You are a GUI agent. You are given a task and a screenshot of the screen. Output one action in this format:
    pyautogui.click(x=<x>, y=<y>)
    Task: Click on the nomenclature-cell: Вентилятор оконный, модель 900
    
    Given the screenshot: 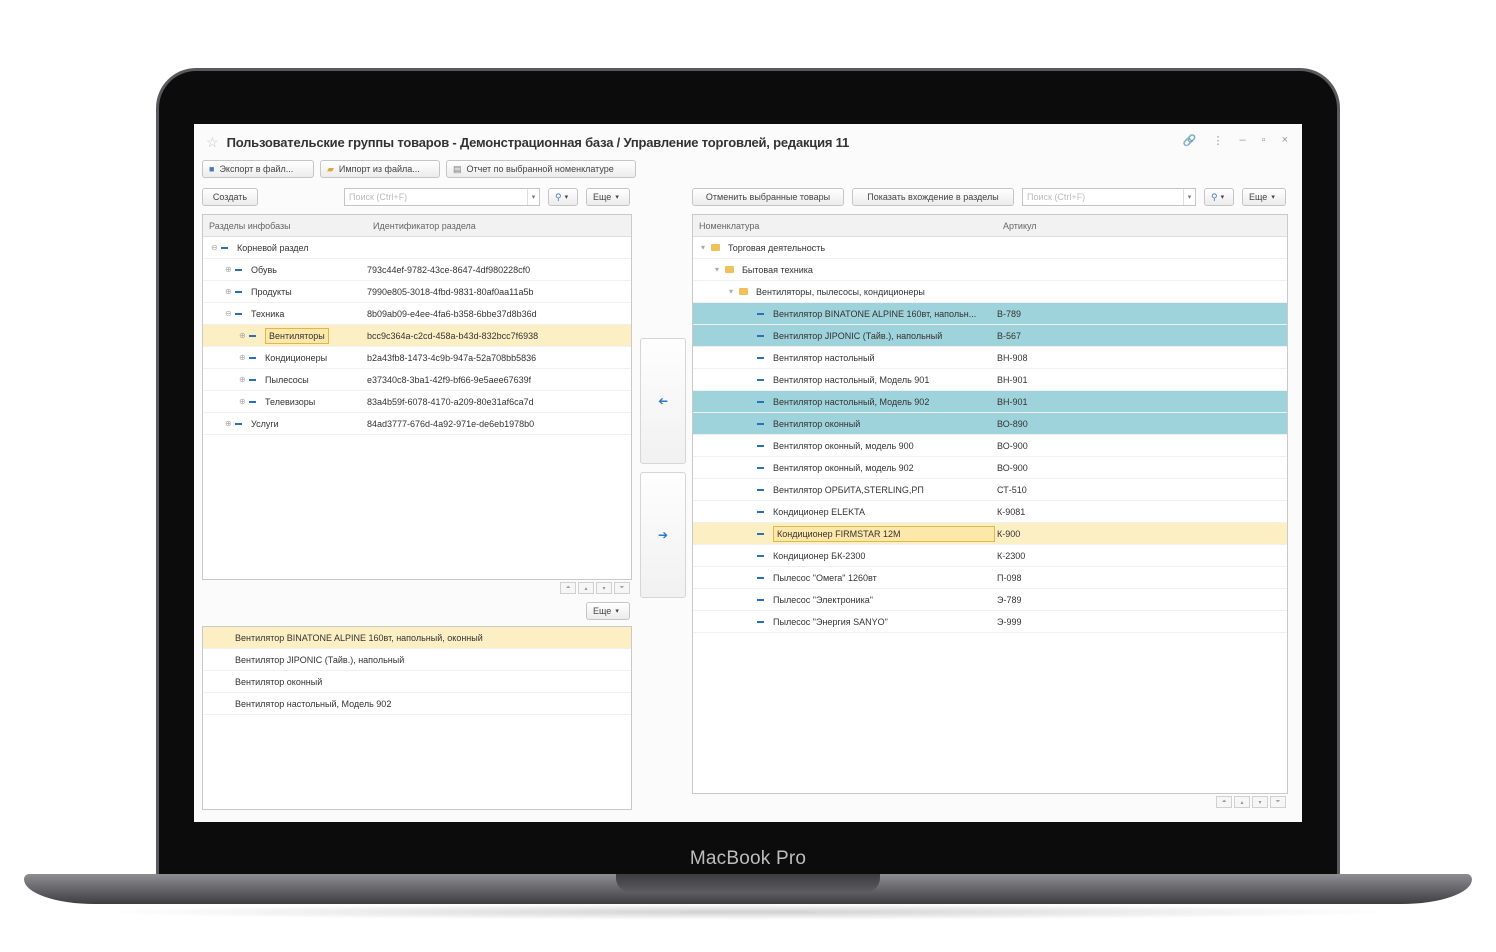 What is the action you would take?
    pyautogui.click(x=845, y=446)
    